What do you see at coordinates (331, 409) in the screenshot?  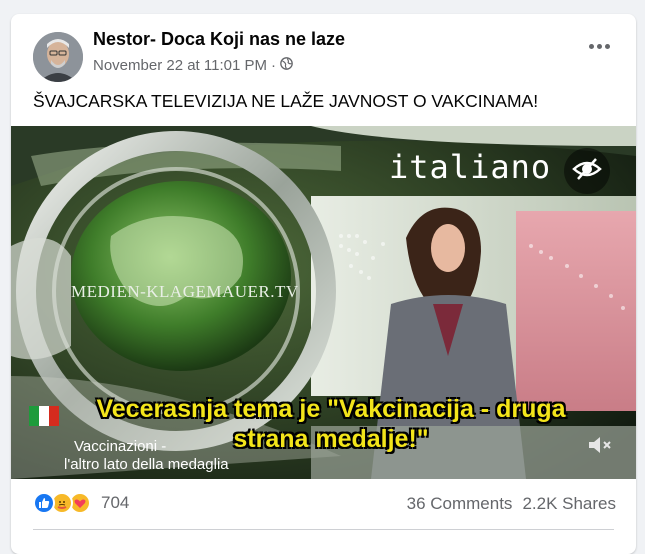 I see `caption-line-1: Vecerasnja tema je "Vakcinacija - druga` at bounding box center [331, 409].